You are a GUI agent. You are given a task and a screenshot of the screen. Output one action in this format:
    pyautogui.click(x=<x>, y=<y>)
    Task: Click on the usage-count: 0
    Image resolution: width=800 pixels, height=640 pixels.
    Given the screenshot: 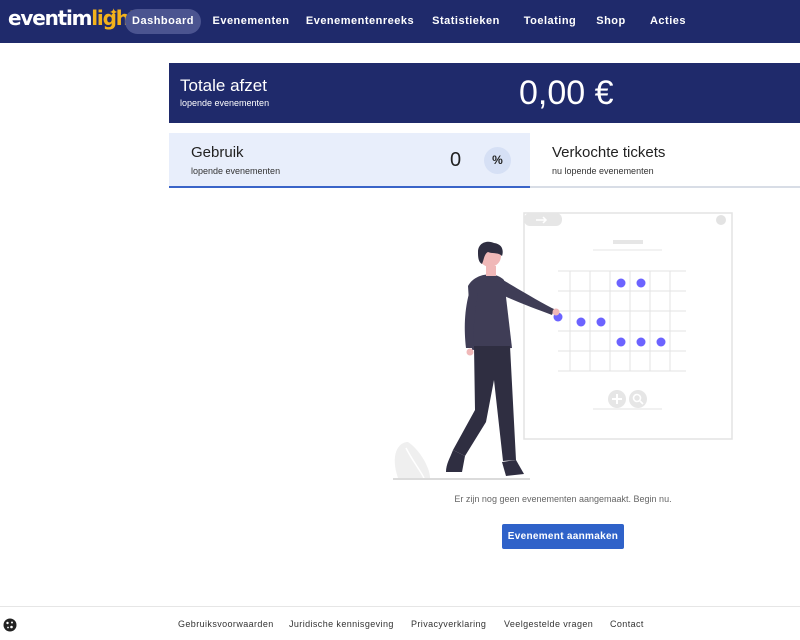 What is the action you would take?
    pyautogui.click(x=456, y=160)
    